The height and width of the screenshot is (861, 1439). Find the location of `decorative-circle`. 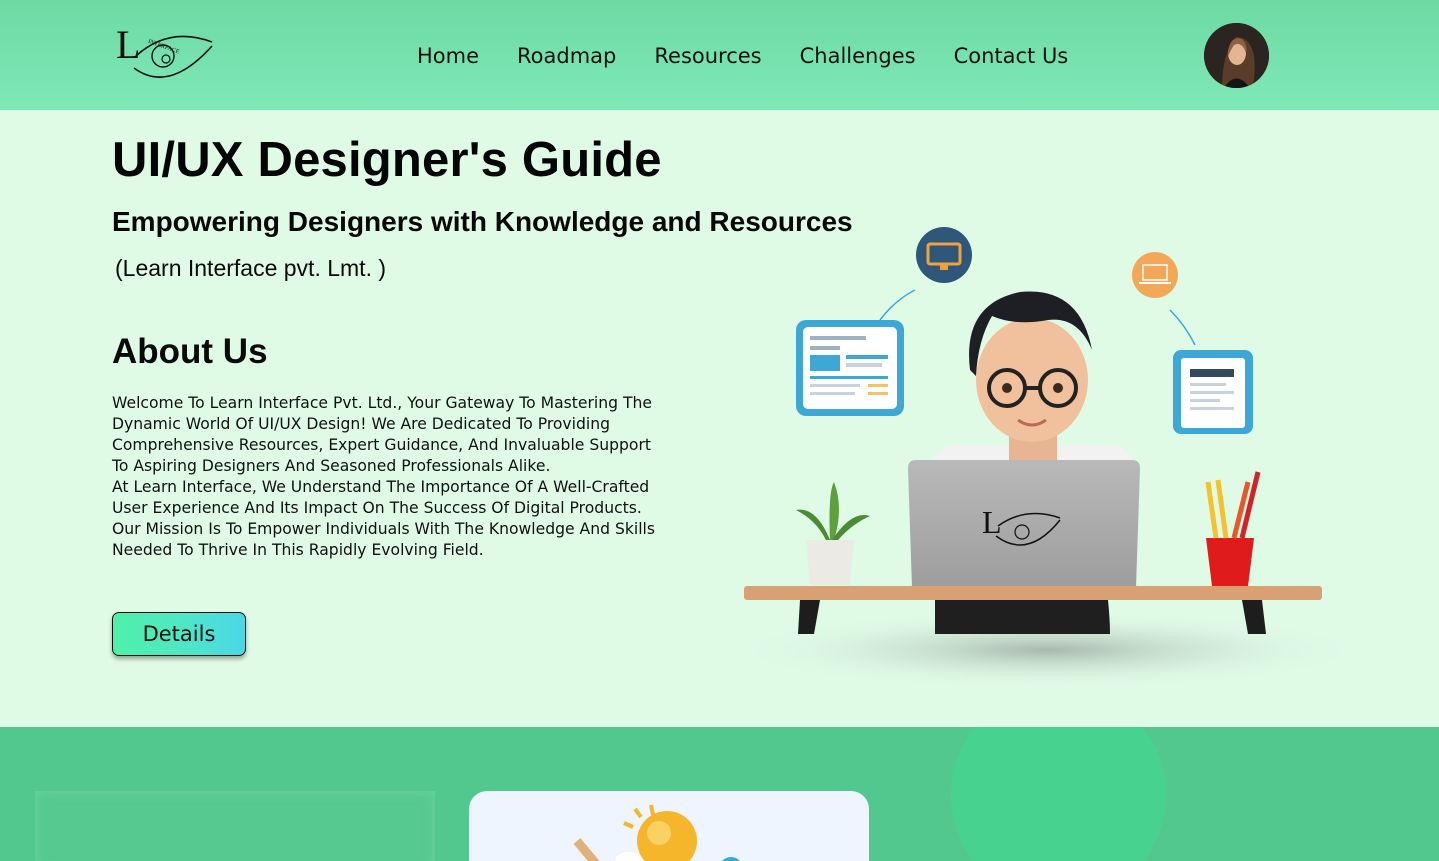

decorative-circle is located at coordinates (1058, 794).